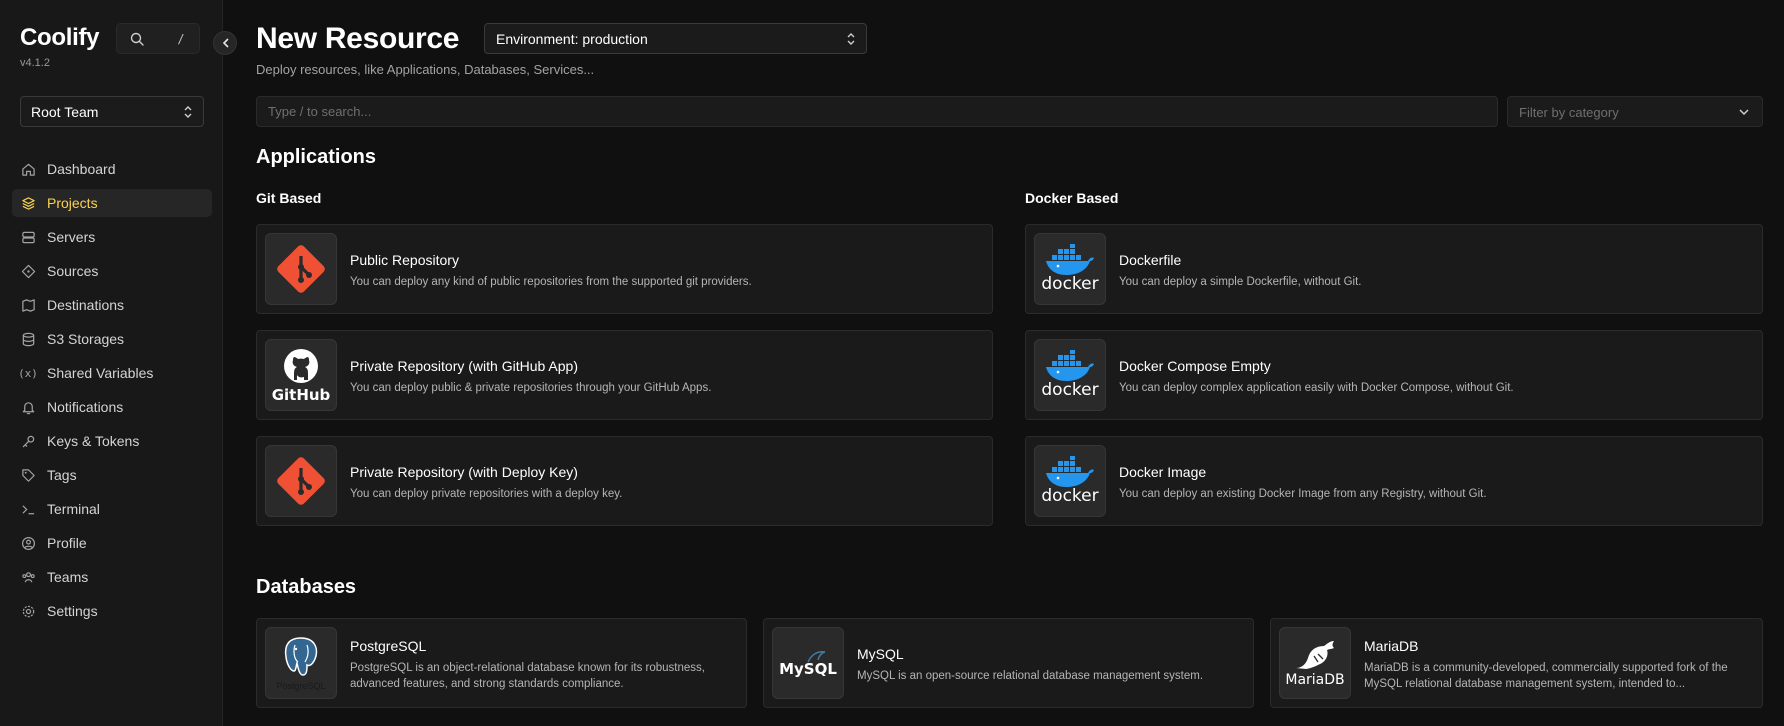 Image resolution: width=1784 pixels, height=726 pixels. Describe the element at coordinates (1163, 472) in the screenshot. I see `card-title: Docker Image` at that location.